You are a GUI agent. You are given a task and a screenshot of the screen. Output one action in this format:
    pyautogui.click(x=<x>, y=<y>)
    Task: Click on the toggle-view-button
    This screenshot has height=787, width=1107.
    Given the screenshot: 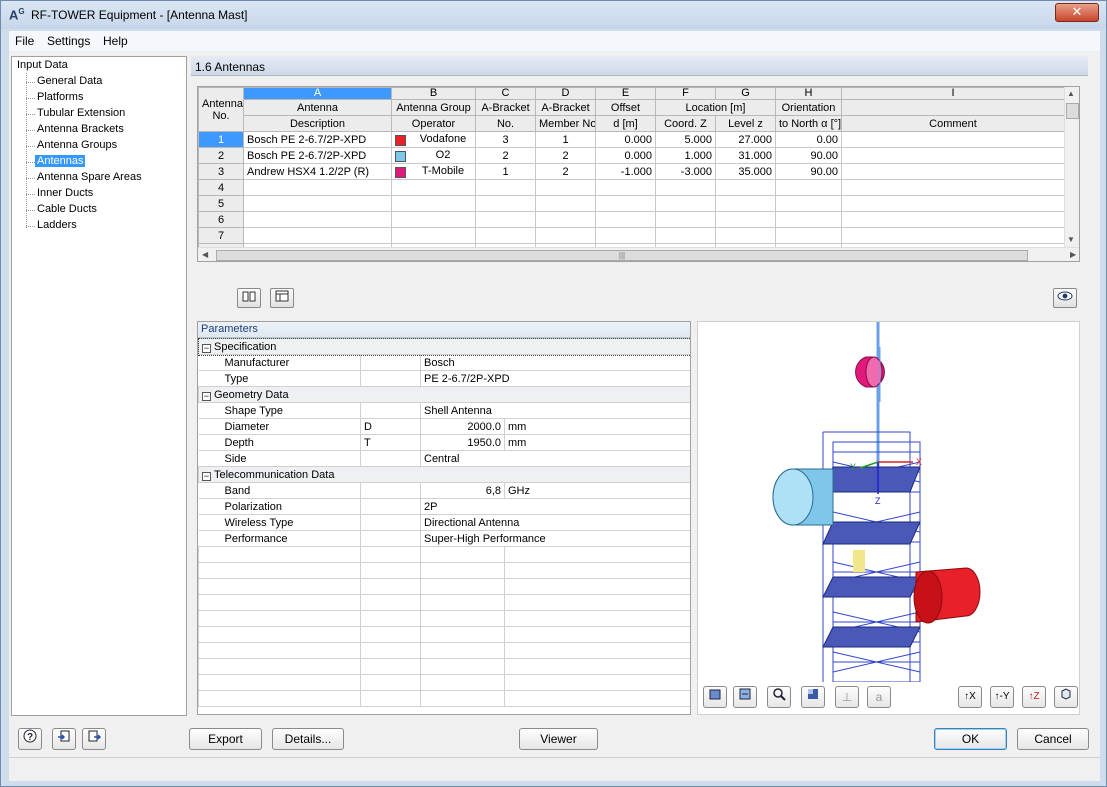 What is the action you would take?
    pyautogui.click(x=1065, y=298)
    